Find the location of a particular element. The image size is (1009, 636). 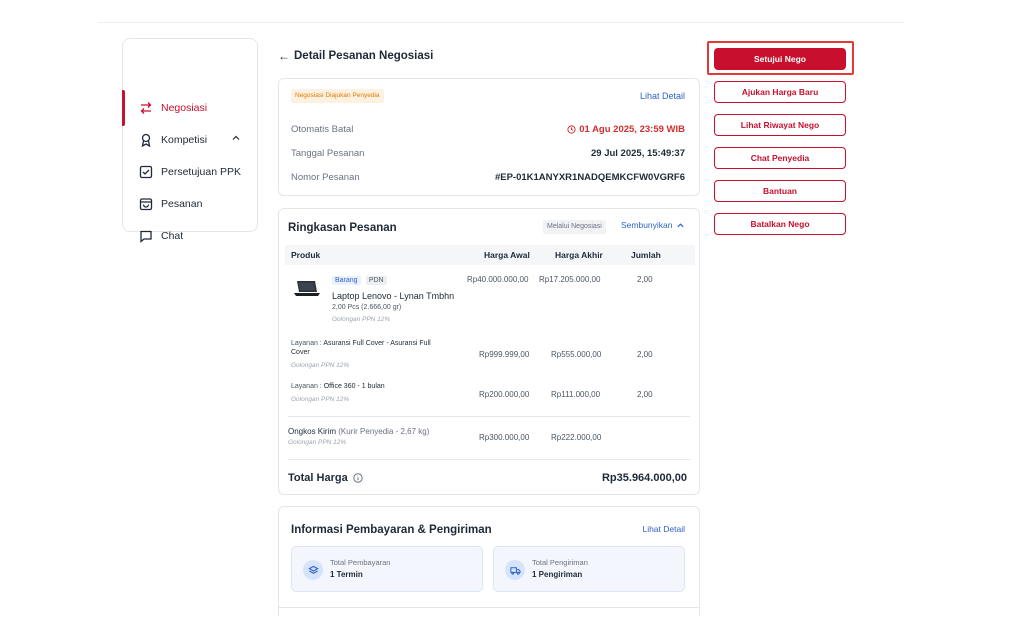

collapse-toggle: Sembunyikan is located at coordinates (653, 225).